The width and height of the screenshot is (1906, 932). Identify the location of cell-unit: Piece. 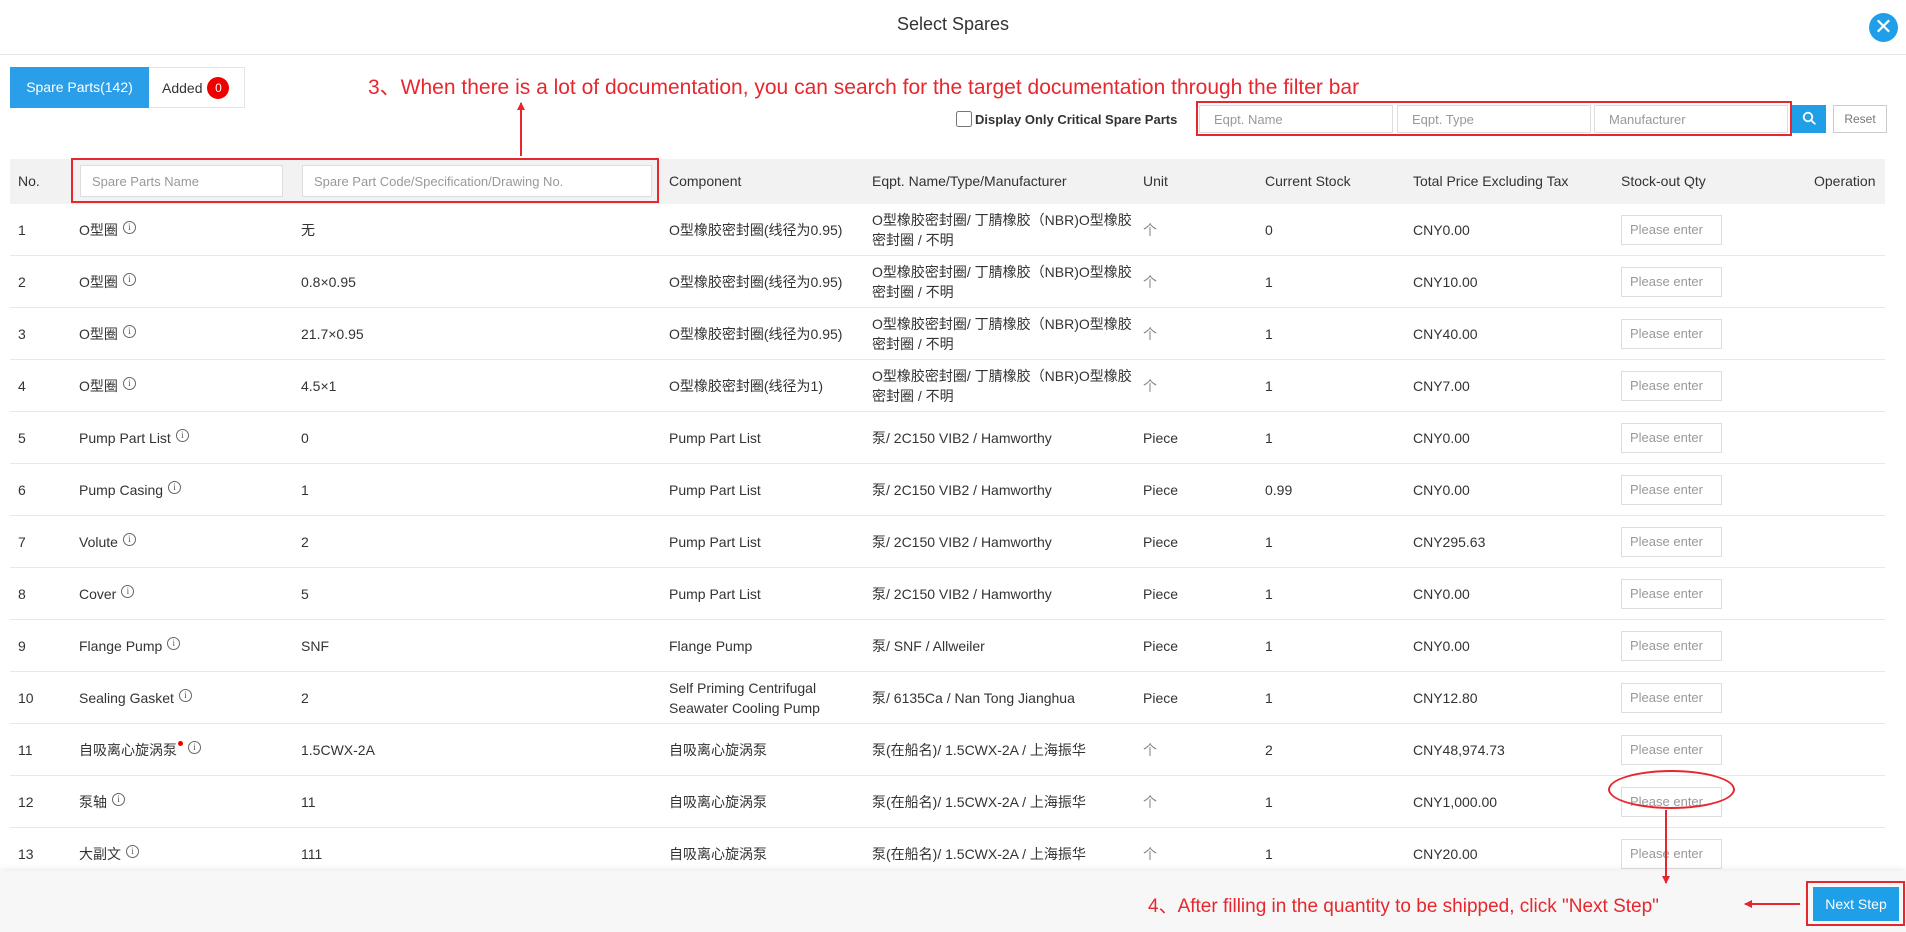
(1160, 645).